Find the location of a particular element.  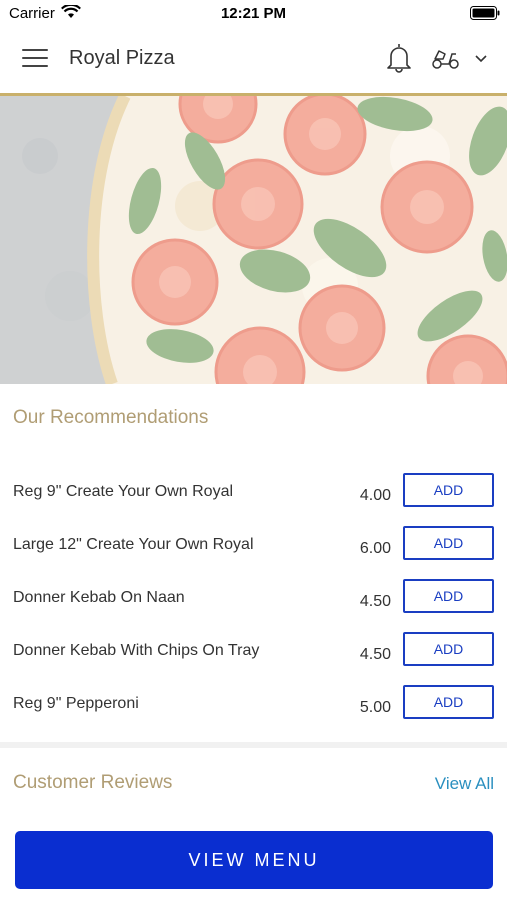

battery-icon is located at coordinates (485, 13).